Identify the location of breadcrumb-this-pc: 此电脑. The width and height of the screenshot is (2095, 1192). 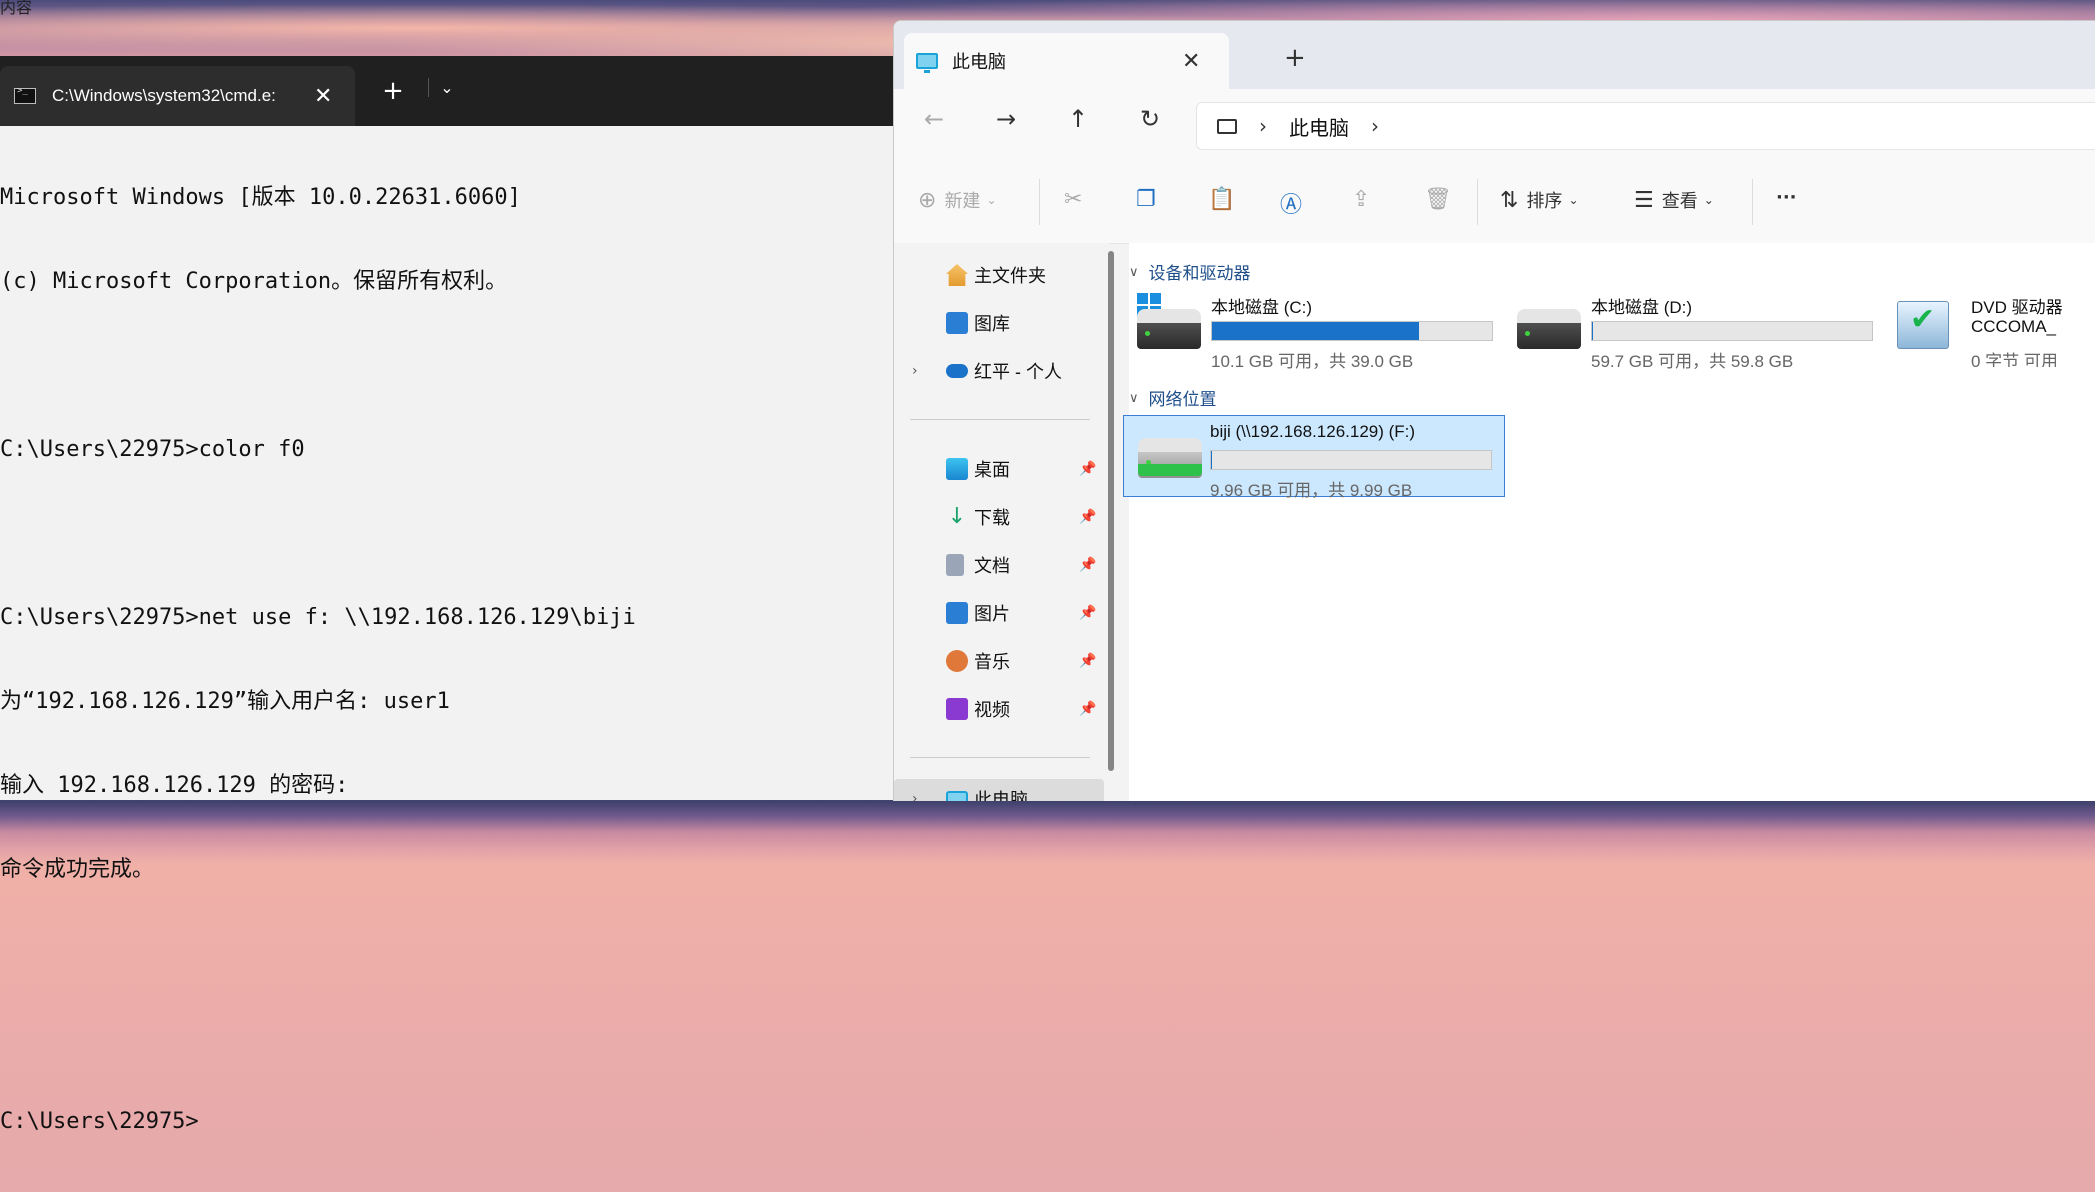
(1319, 126).